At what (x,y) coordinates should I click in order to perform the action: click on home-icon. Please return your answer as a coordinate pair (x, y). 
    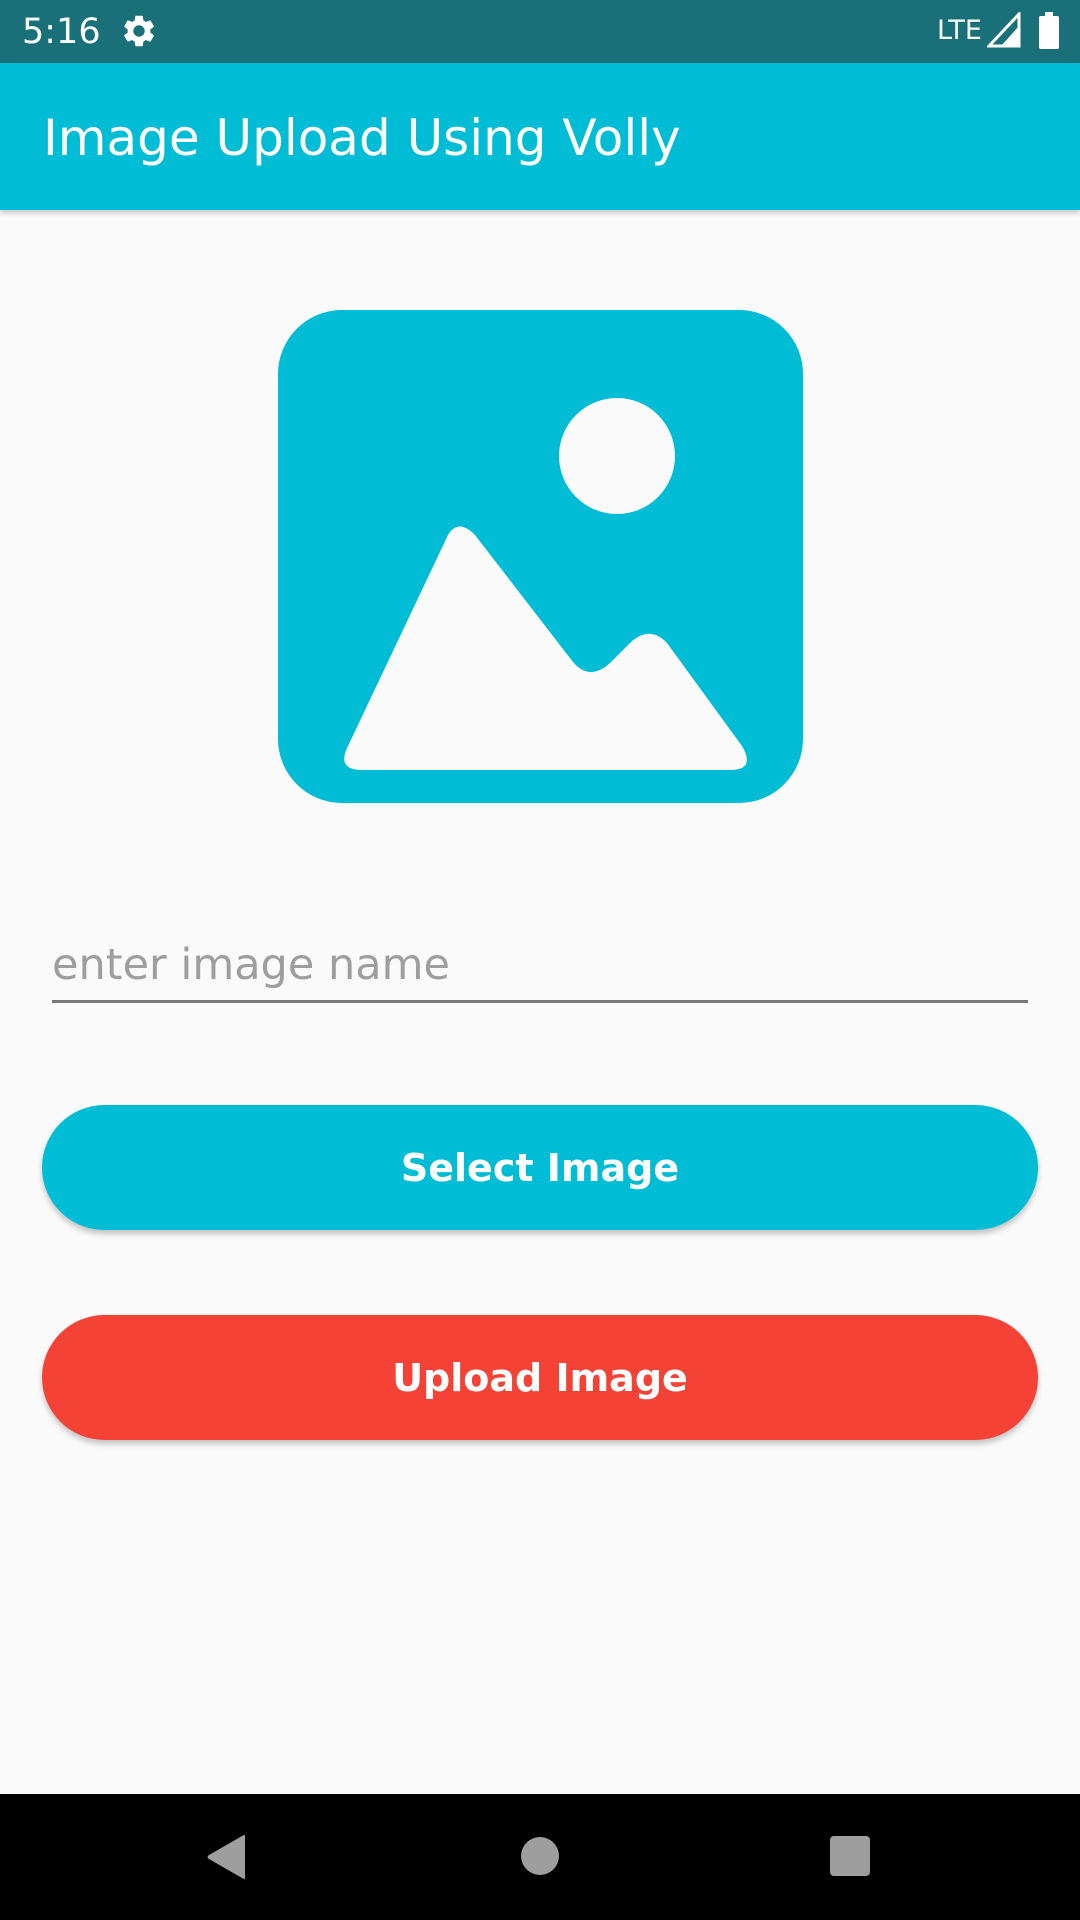
    Looking at the image, I should click on (540, 1856).